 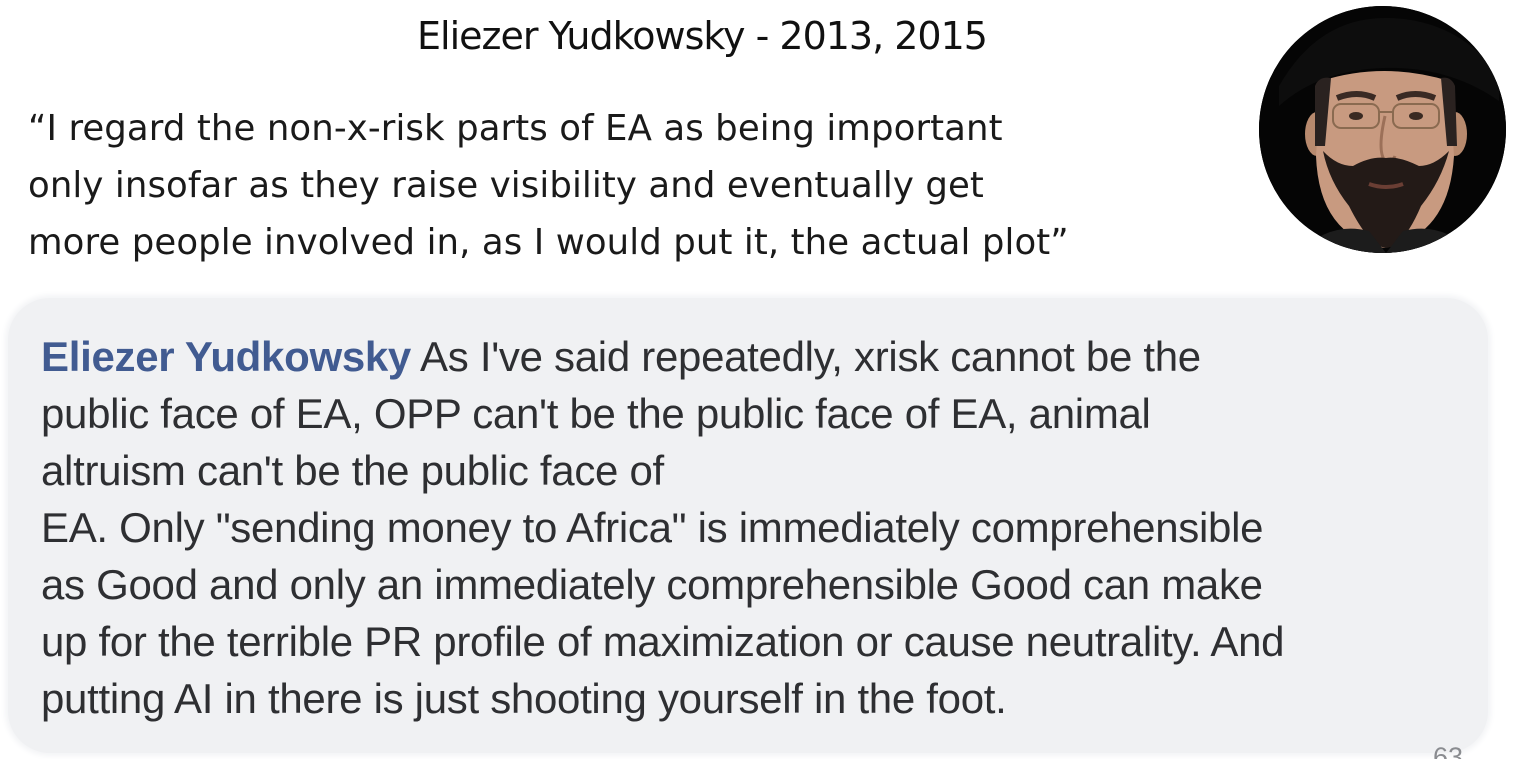 I want to click on slide-title: Eliezer Yudkowsky - 2013, 2015, so click(x=702, y=36).